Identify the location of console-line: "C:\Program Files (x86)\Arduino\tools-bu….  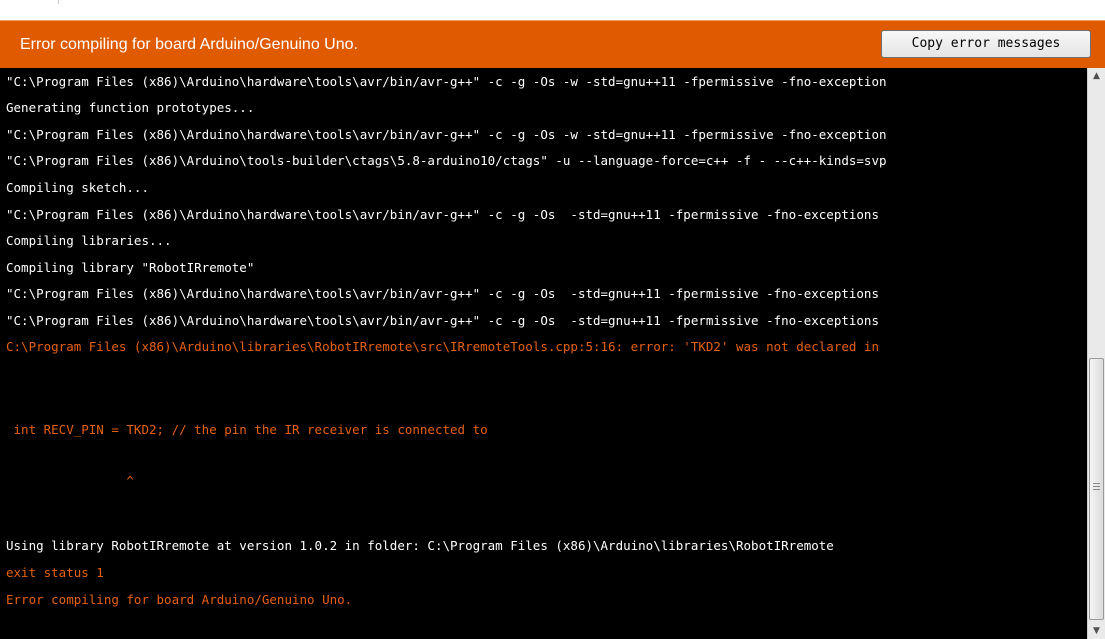
(446, 160).